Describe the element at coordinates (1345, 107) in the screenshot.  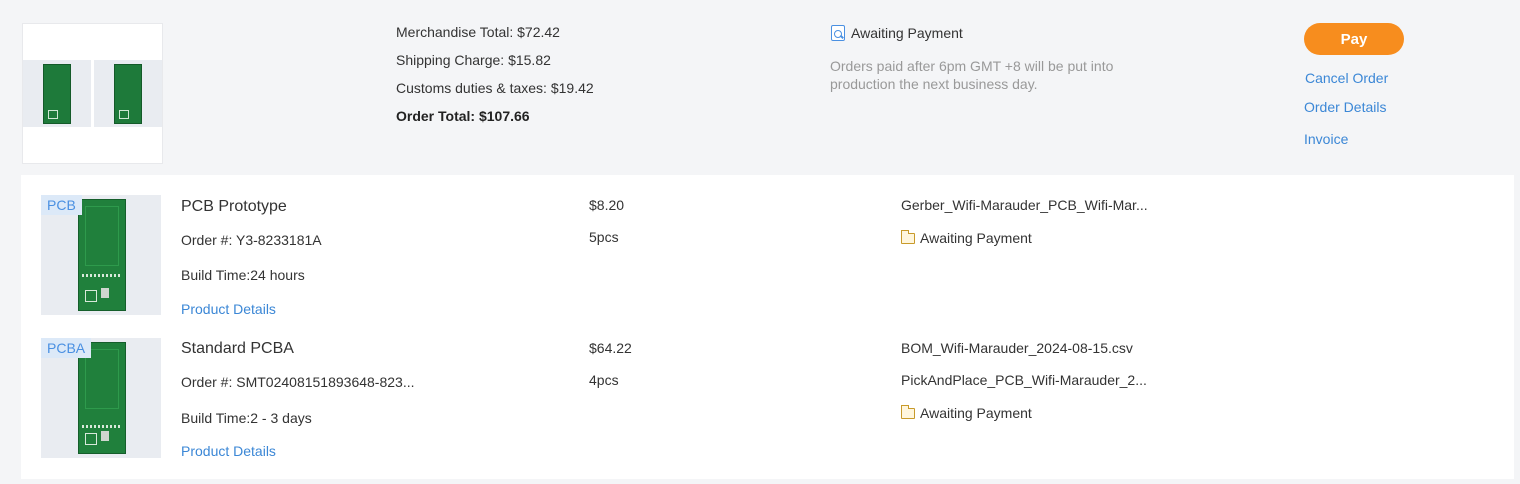
I see `order-details-link: Order Details` at that location.